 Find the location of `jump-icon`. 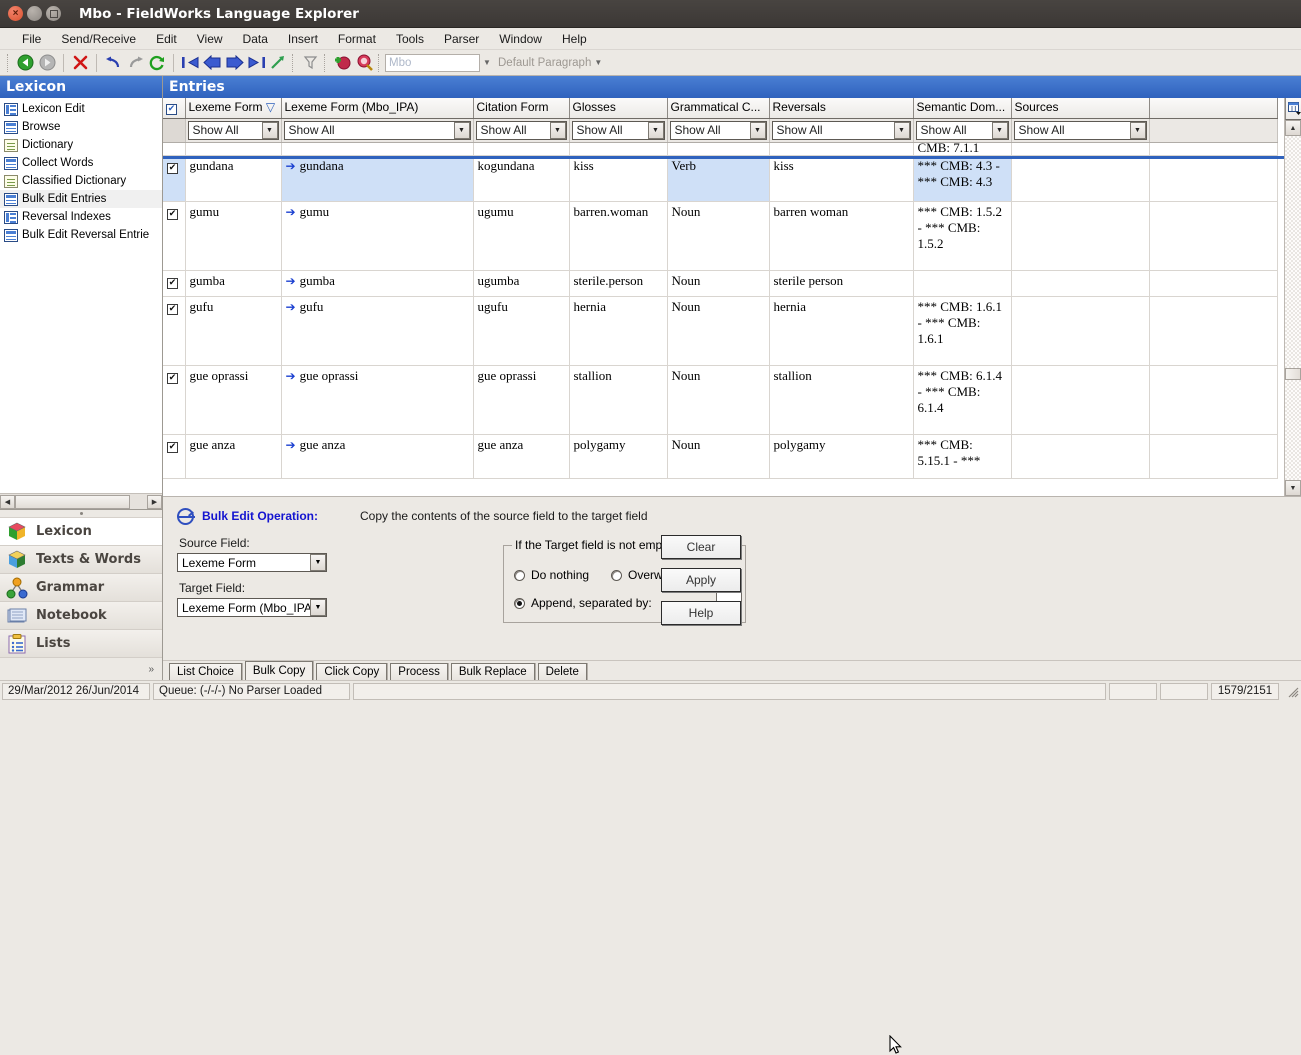

jump-icon is located at coordinates (278, 63).